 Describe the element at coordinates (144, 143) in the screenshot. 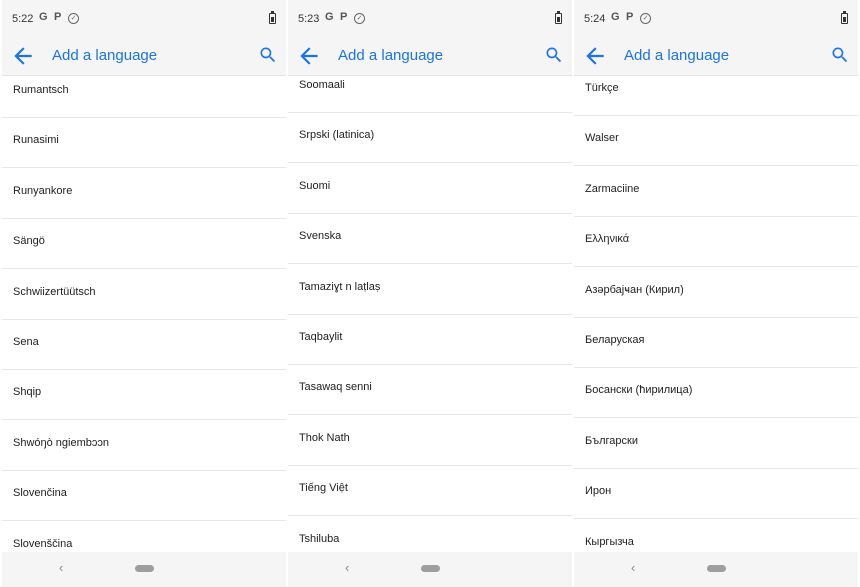

I see `list-item: Runasimi` at that location.